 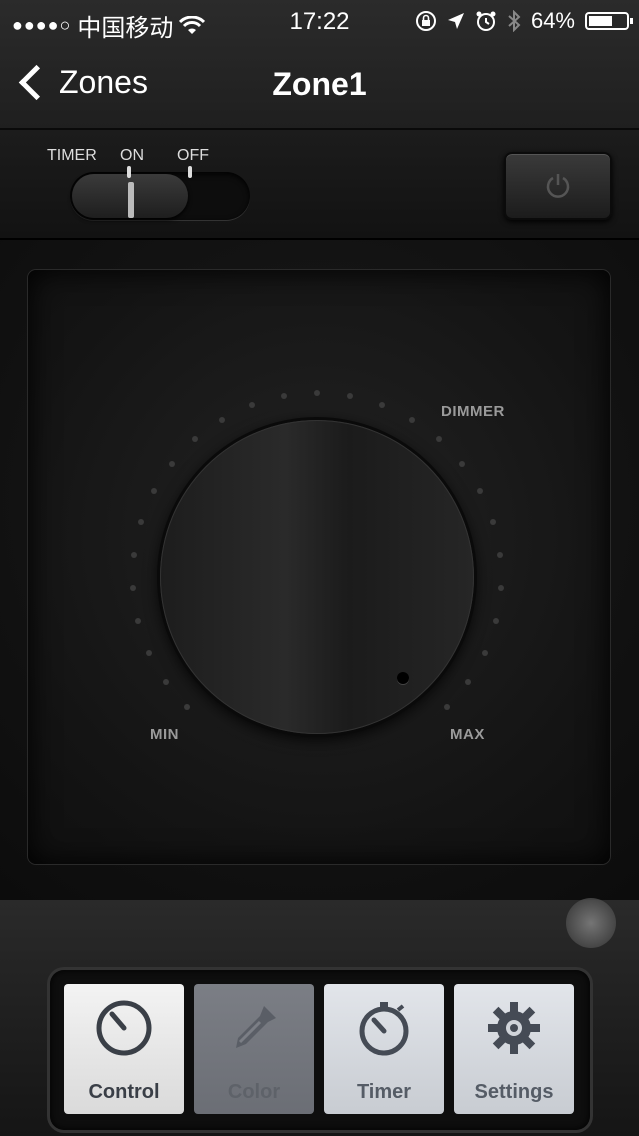 What do you see at coordinates (190, 172) in the screenshot?
I see `timer-off-tick` at bounding box center [190, 172].